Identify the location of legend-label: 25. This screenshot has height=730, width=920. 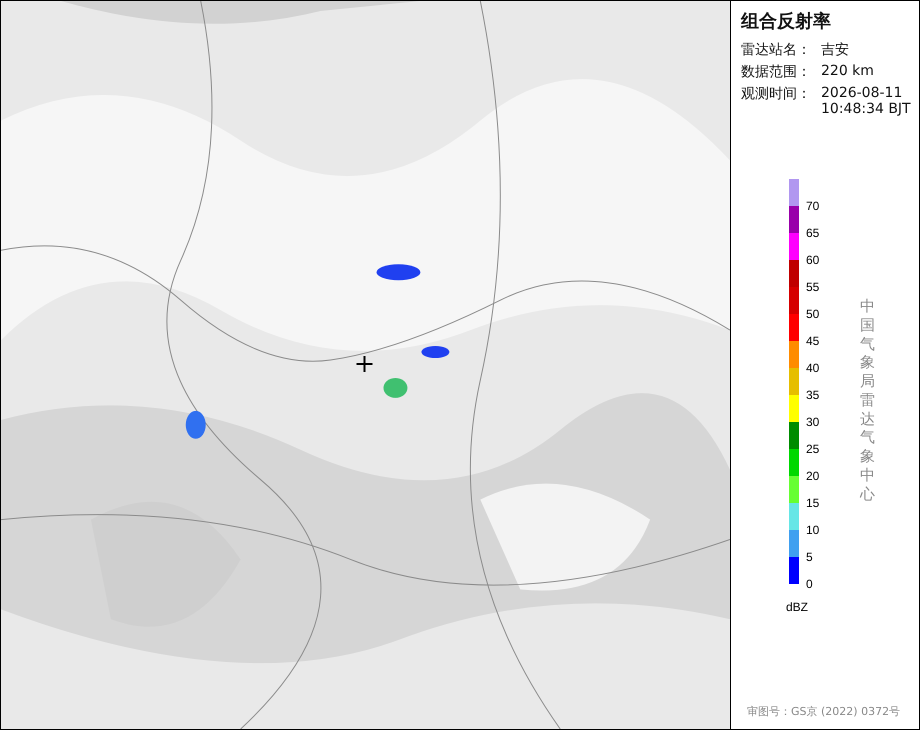
(813, 449).